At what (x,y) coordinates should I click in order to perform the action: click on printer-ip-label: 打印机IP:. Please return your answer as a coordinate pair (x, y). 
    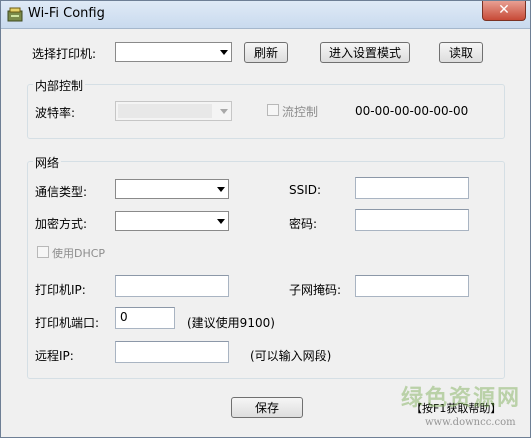
    Looking at the image, I should click on (60, 290).